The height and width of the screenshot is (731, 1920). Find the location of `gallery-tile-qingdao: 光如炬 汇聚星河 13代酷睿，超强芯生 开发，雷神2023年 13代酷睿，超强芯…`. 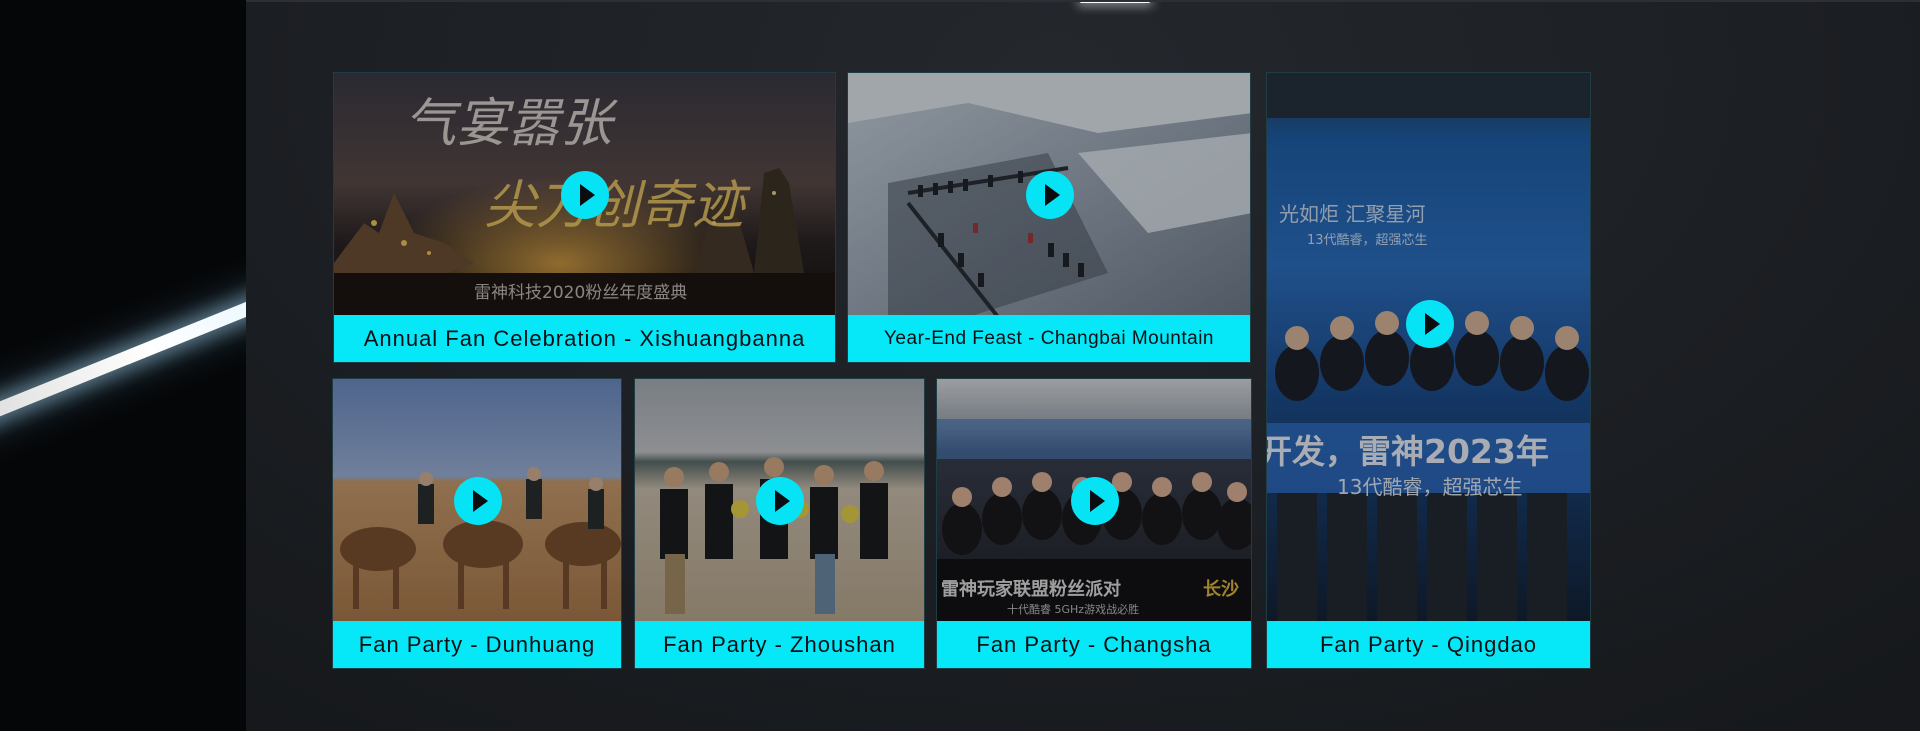

gallery-tile-qingdao: 光如炬 汇聚星河 13代酷睿，超强芯生 开发，雷神2023年 13代酷睿，超强芯… is located at coordinates (1428, 370).